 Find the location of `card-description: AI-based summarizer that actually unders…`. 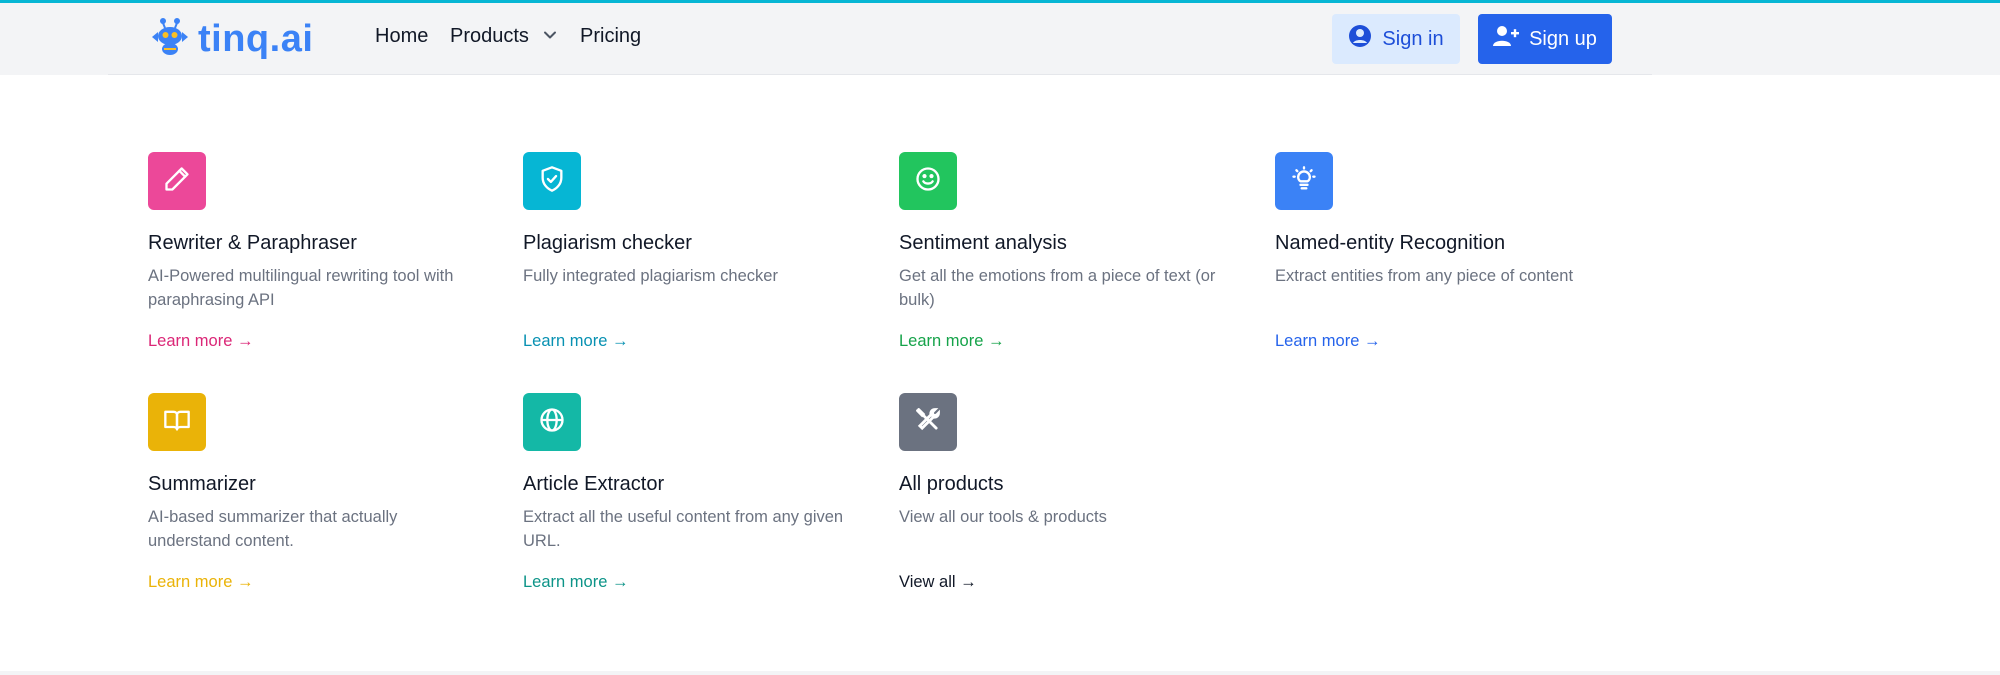

card-description: AI-based summarizer that actually unders… is located at coordinates (273, 529).